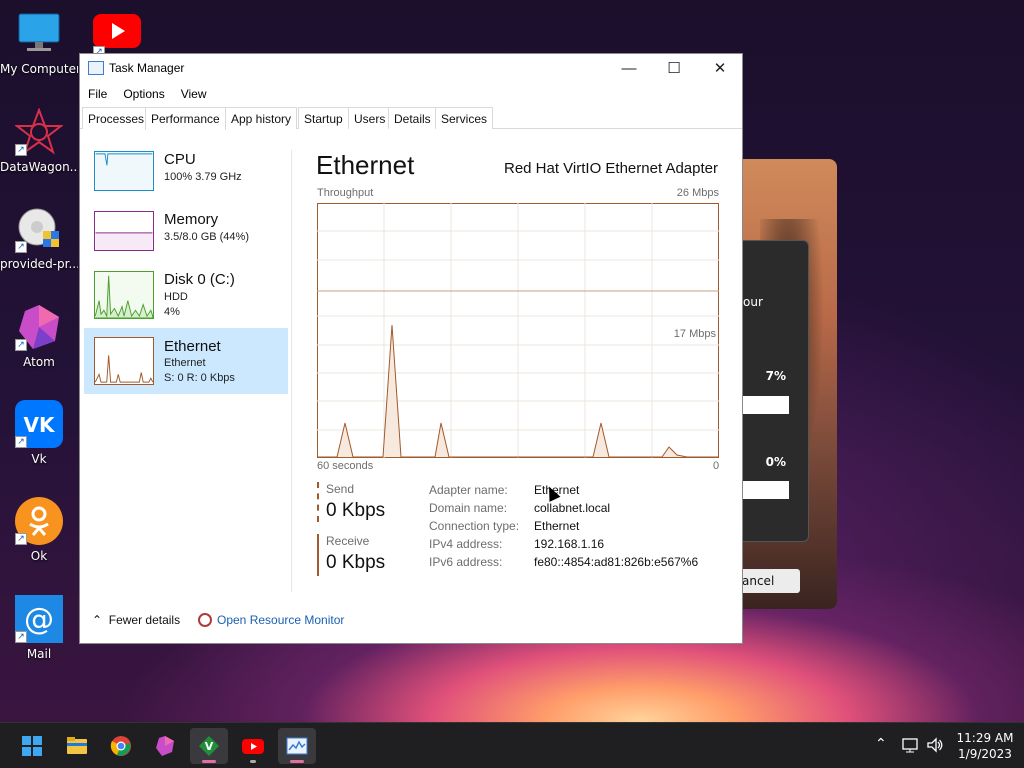 This screenshot has height=768, width=1024. What do you see at coordinates (464, 118) in the screenshot?
I see `tab-services: Services` at bounding box center [464, 118].